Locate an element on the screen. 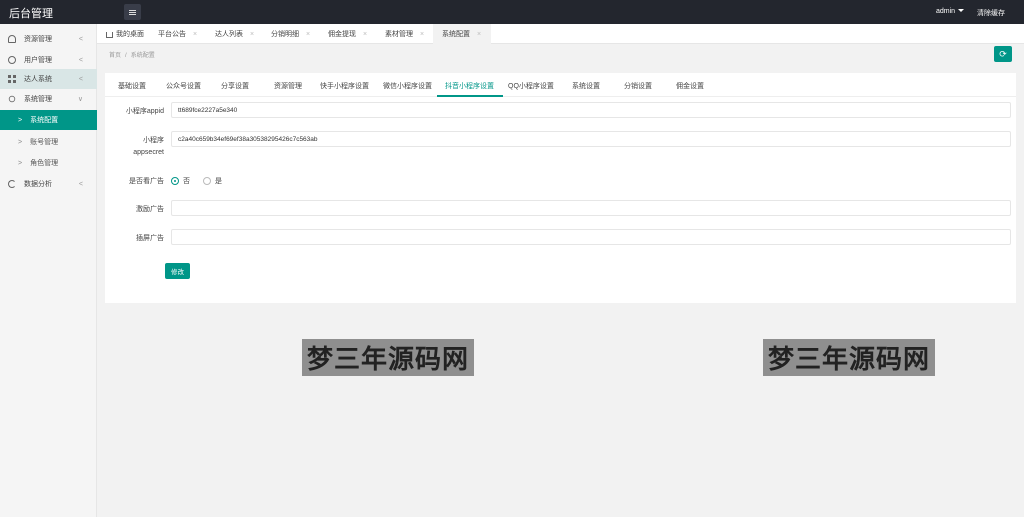  insert-ad-label: 插屏广告 is located at coordinates (150, 238).